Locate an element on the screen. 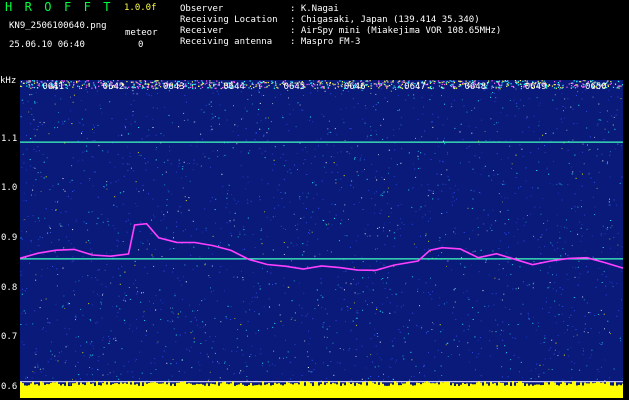  x-tick-label: 0648 is located at coordinates (475, 87).